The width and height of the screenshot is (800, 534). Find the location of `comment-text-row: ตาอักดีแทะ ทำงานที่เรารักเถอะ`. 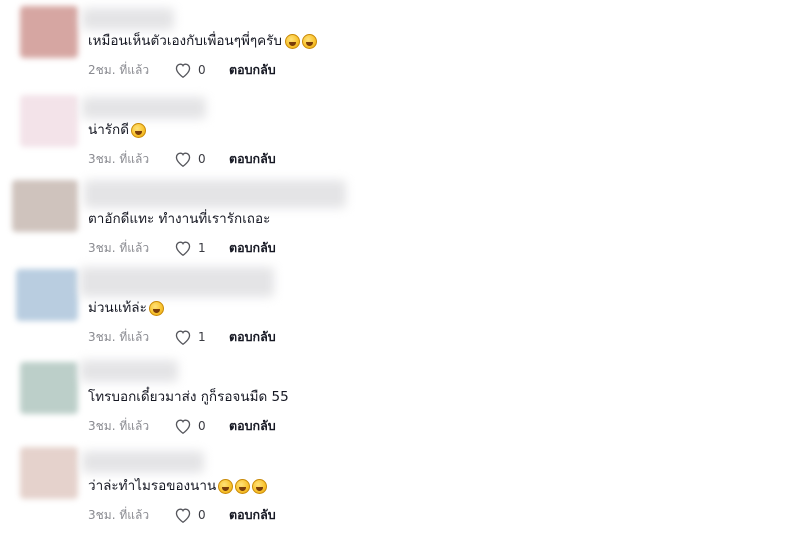

comment-text-row: ตาอักดีแทะ ทำงานที่เรารักเถอะ is located at coordinates (179, 219).